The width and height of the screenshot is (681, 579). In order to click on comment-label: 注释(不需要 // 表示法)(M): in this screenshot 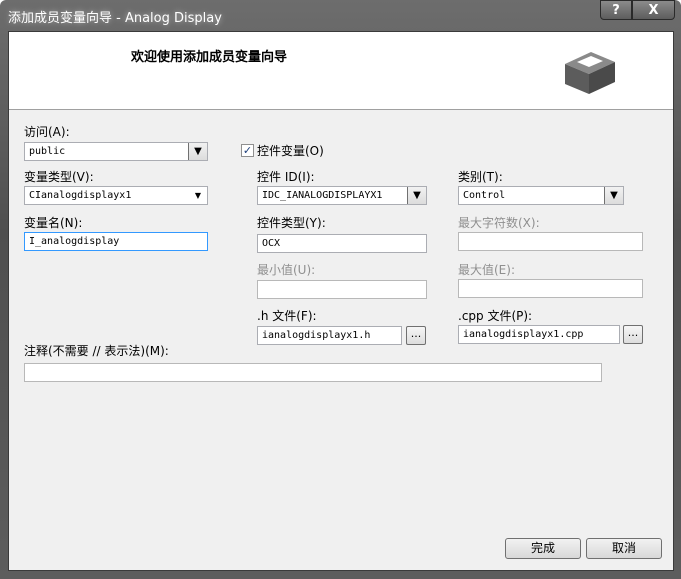, I will do `click(96, 351)`.